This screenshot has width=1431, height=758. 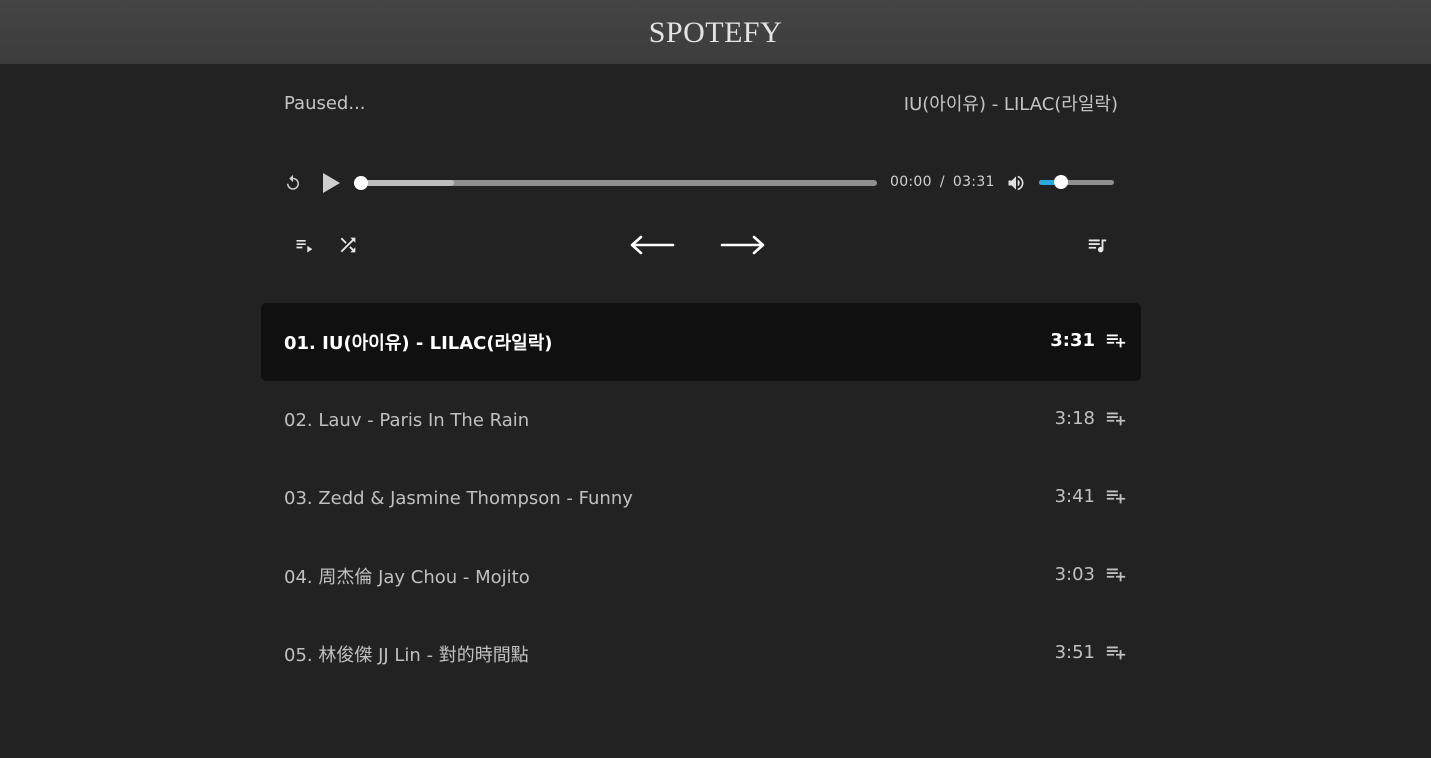 What do you see at coordinates (1074, 418) in the screenshot?
I see `track-duration: 3:18` at bounding box center [1074, 418].